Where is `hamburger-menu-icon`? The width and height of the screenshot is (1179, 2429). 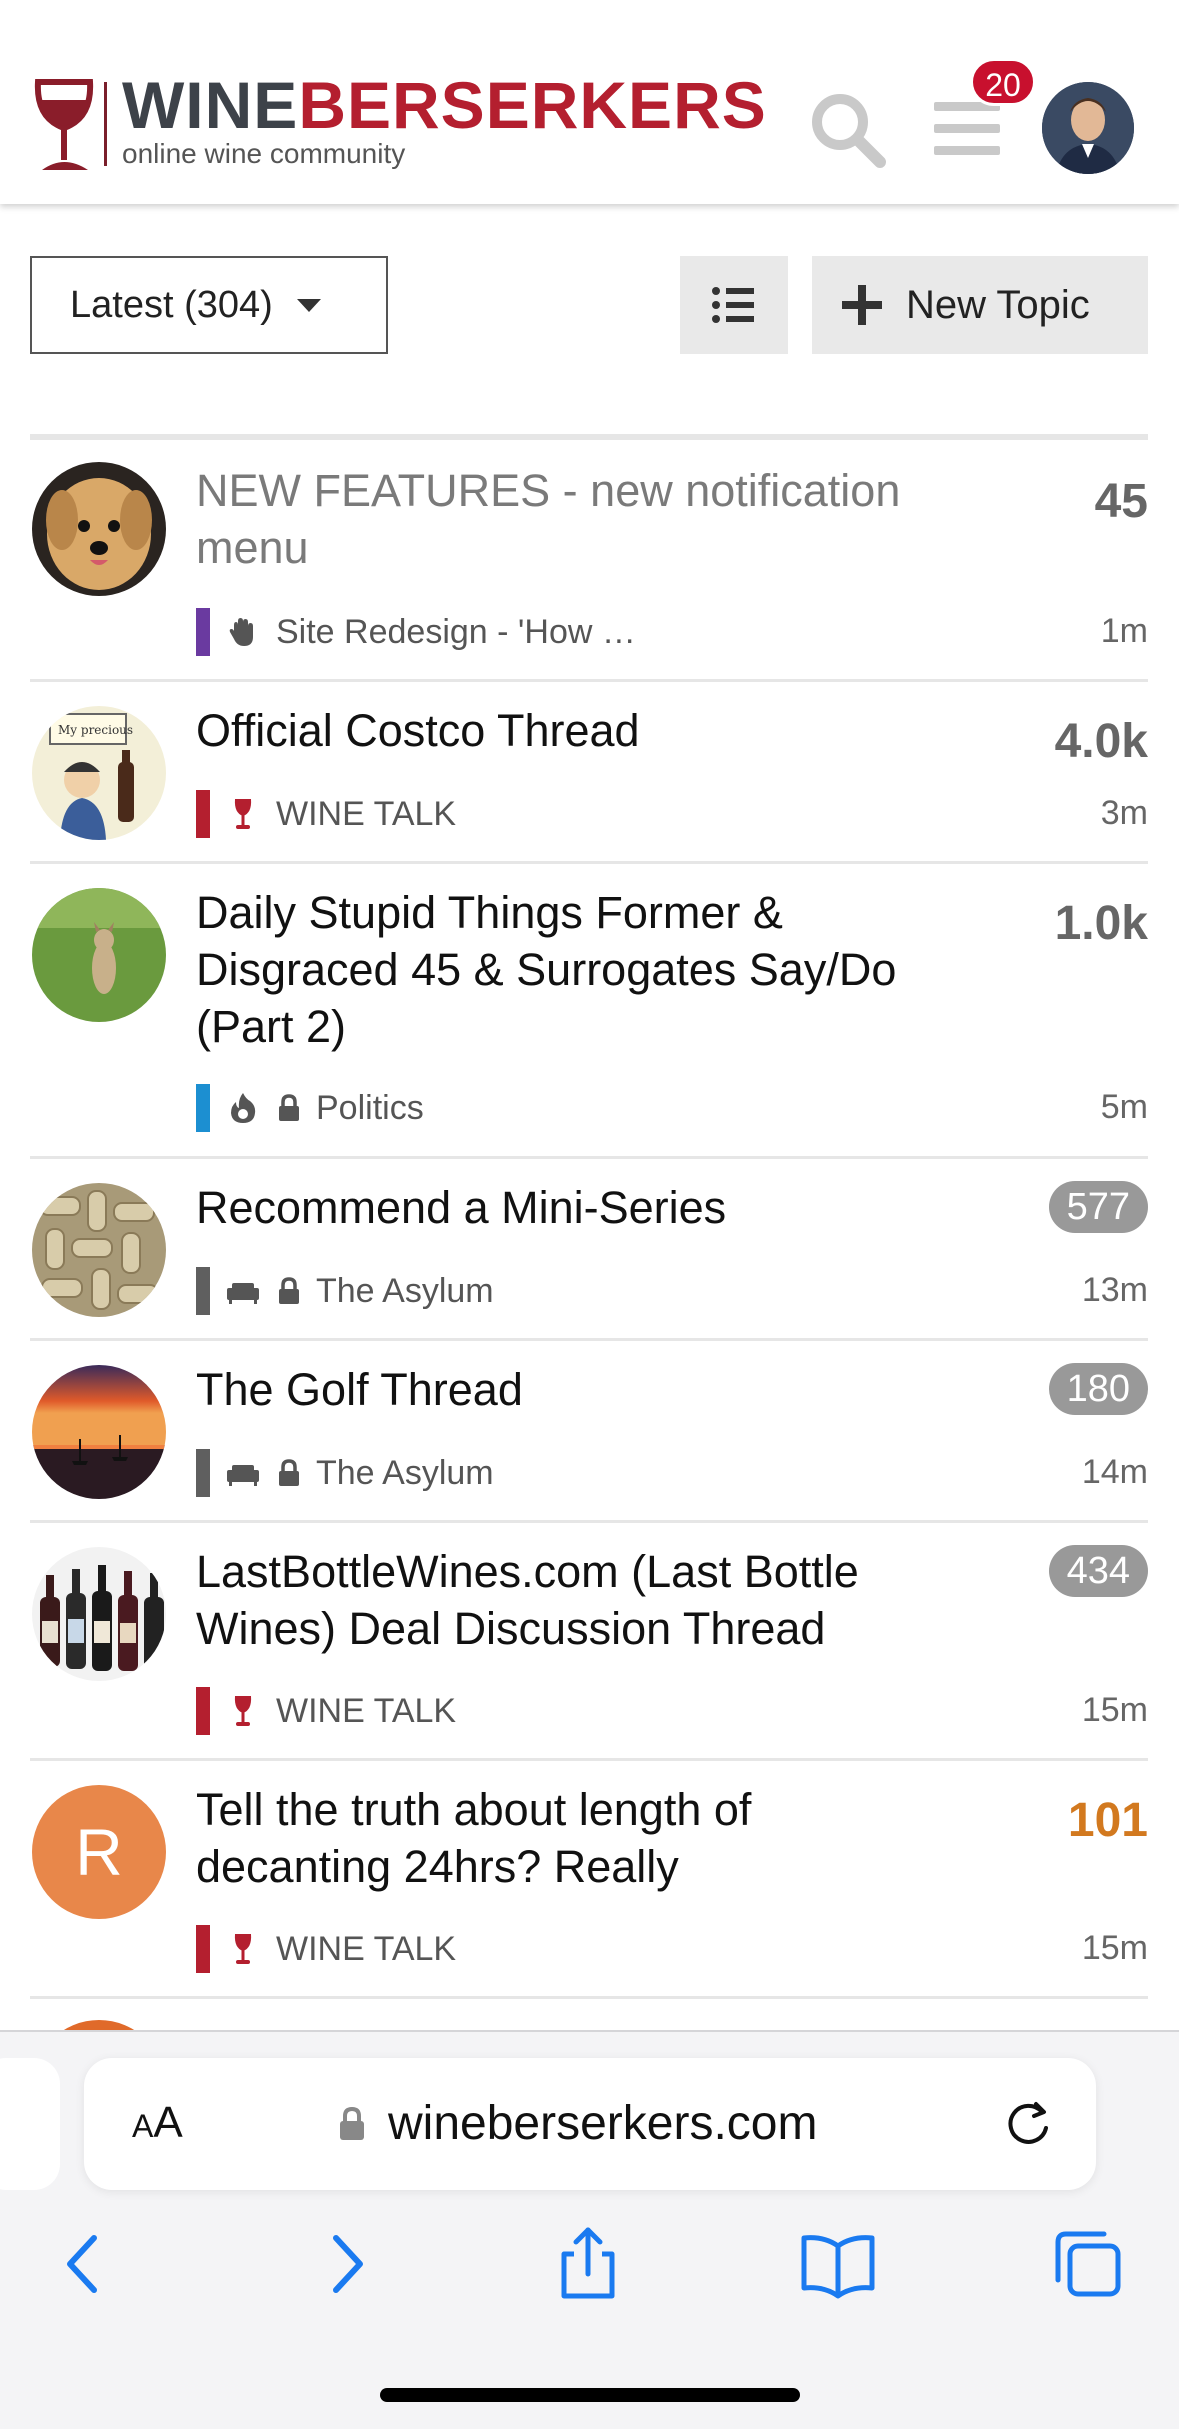 hamburger-menu-icon is located at coordinates (967, 128).